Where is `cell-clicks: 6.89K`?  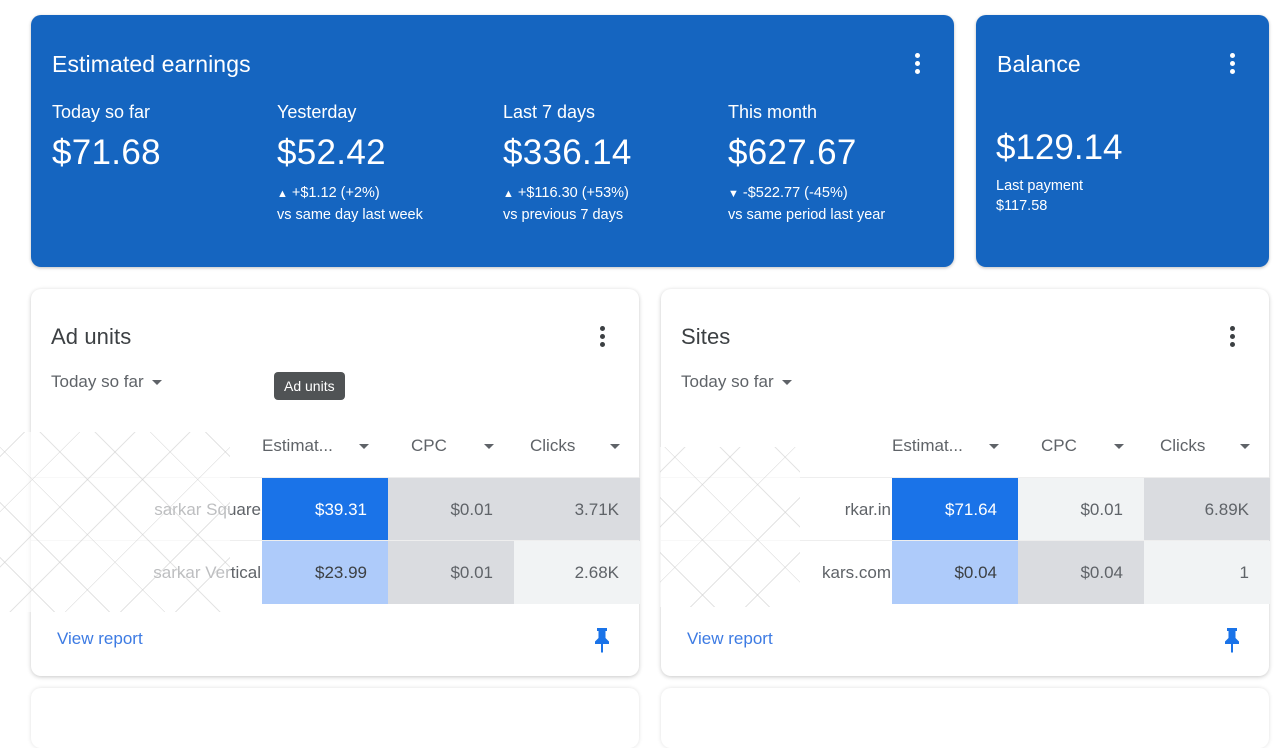
cell-clicks: 6.89K is located at coordinates (1207, 509).